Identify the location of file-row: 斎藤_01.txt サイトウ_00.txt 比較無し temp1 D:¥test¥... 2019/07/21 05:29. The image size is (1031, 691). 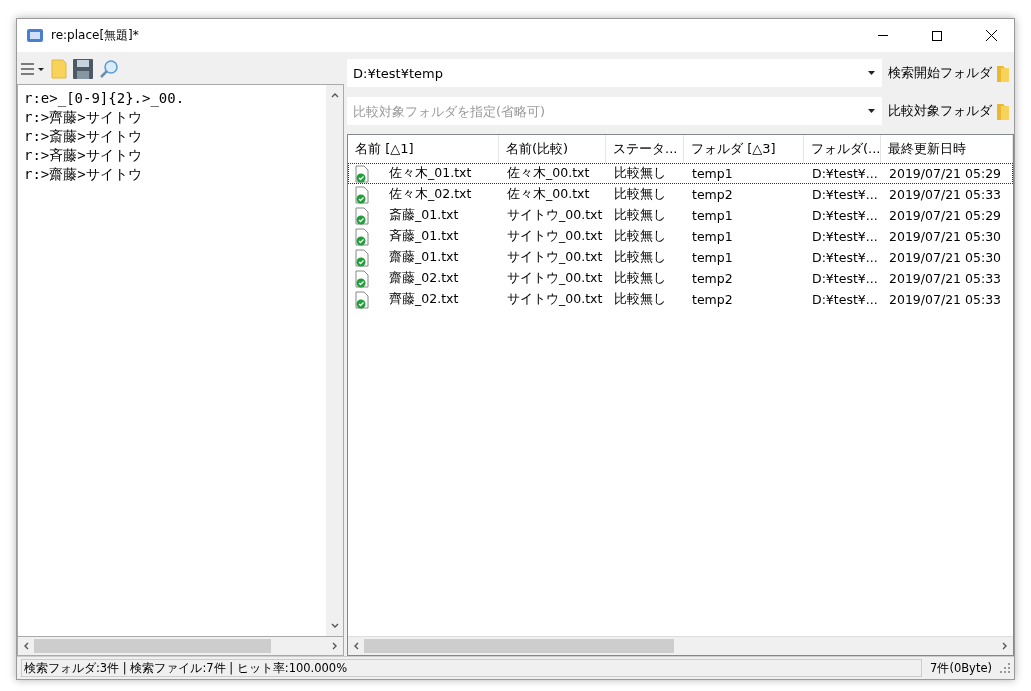
(680, 215).